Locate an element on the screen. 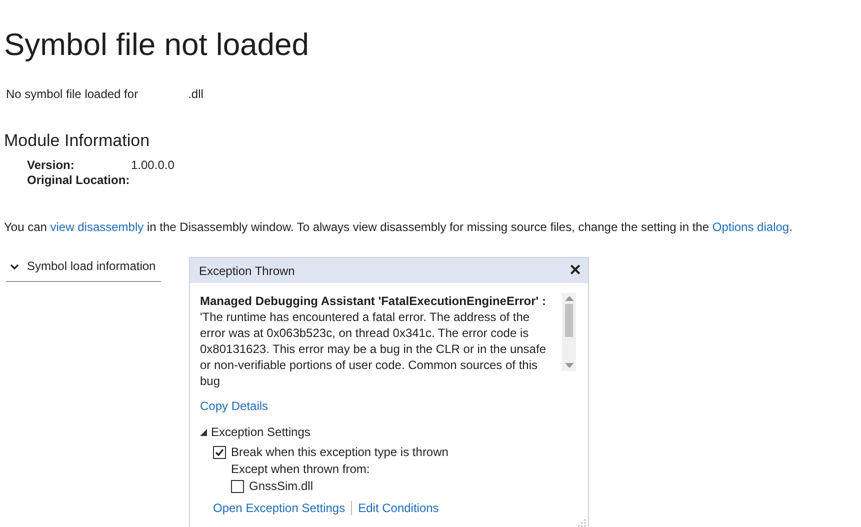 The width and height of the screenshot is (861, 527). scroll-up-icon is located at coordinates (569, 298).